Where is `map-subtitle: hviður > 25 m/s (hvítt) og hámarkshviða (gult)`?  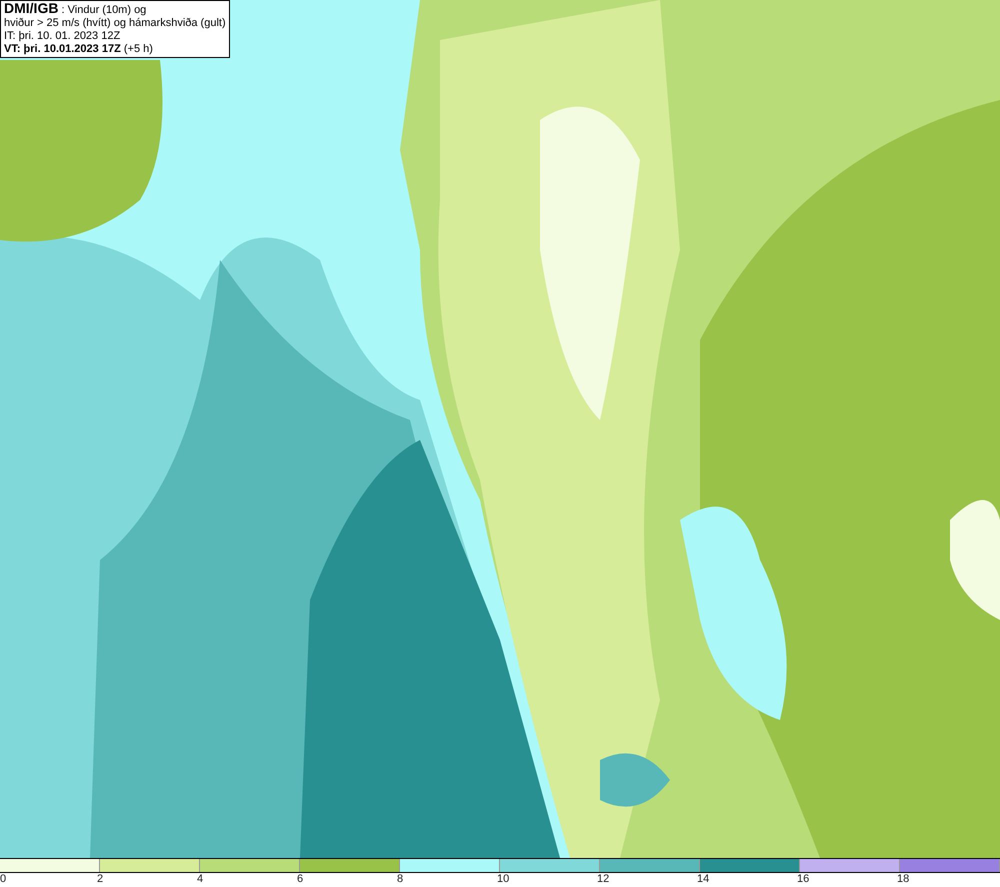 map-subtitle: hviður > 25 m/s (hvítt) og hámarkshviða (gult) is located at coordinates (115, 23).